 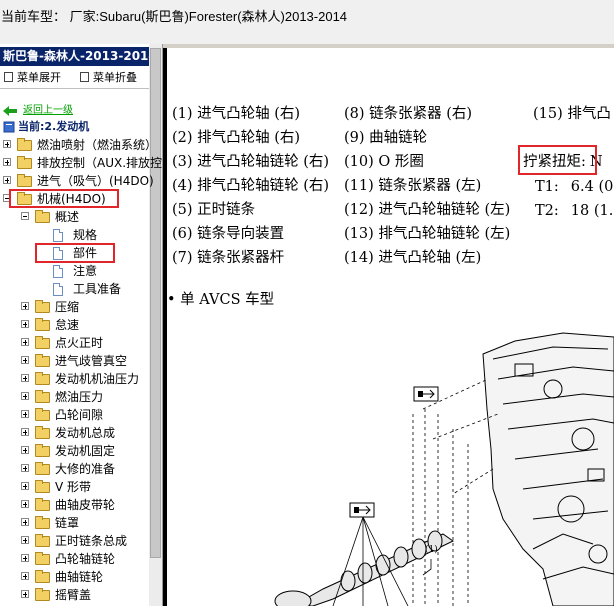 What do you see at coordinates (32, 78) in the screenshot?
I see `expand-all-button: 菜单展开` at bounding box center [32, 78].